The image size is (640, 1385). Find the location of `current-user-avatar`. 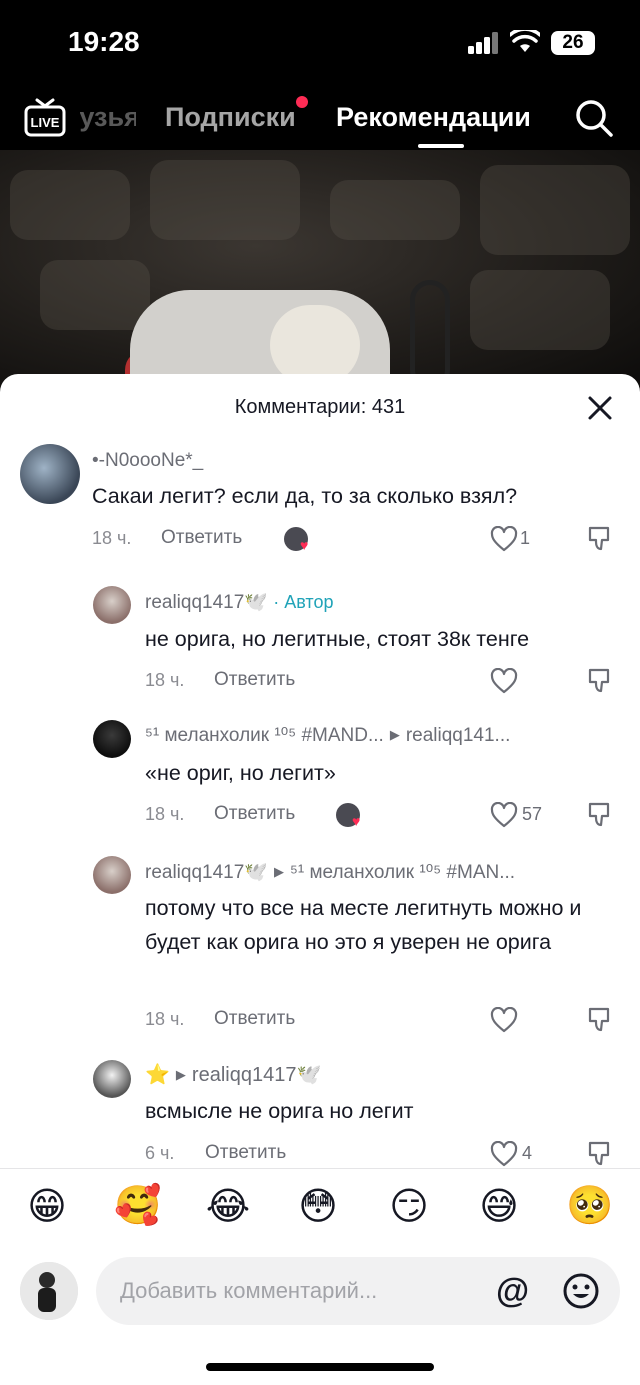

current-user-avatar is located at coordinates (49, 1291).